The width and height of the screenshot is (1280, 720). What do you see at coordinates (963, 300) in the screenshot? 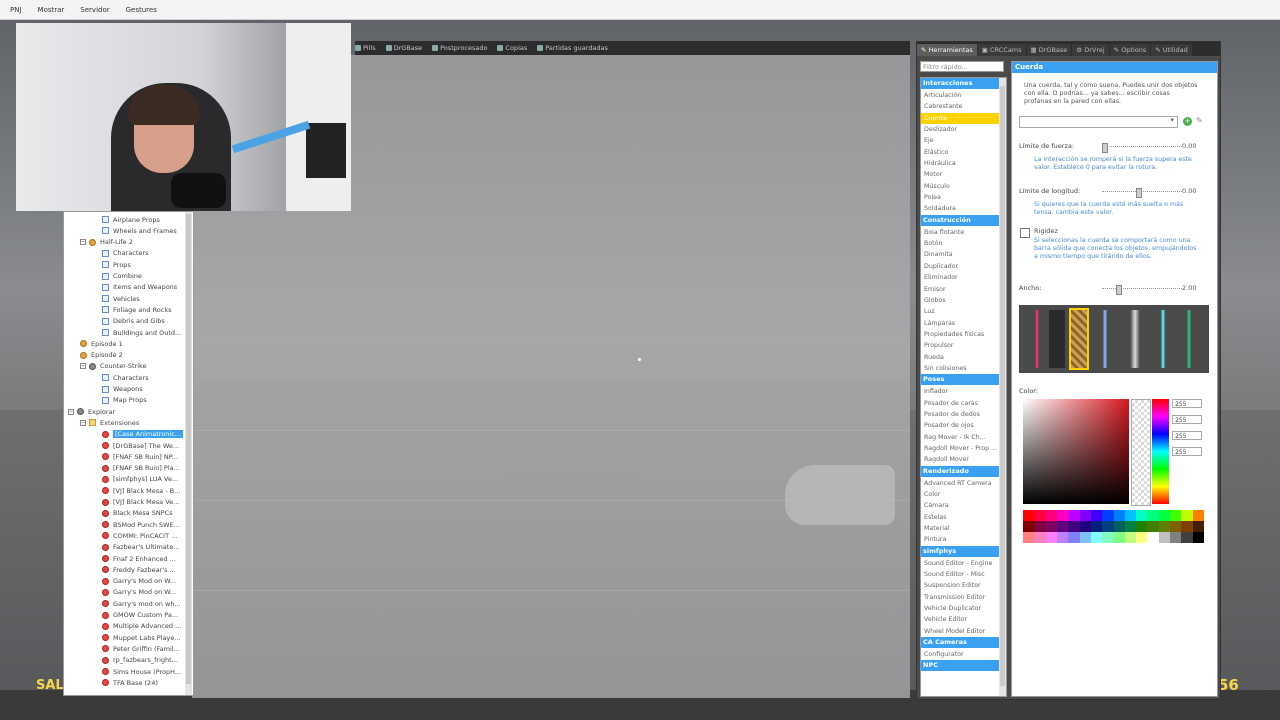
I see `tool-item: Globos` at bounding box center [963, 300].